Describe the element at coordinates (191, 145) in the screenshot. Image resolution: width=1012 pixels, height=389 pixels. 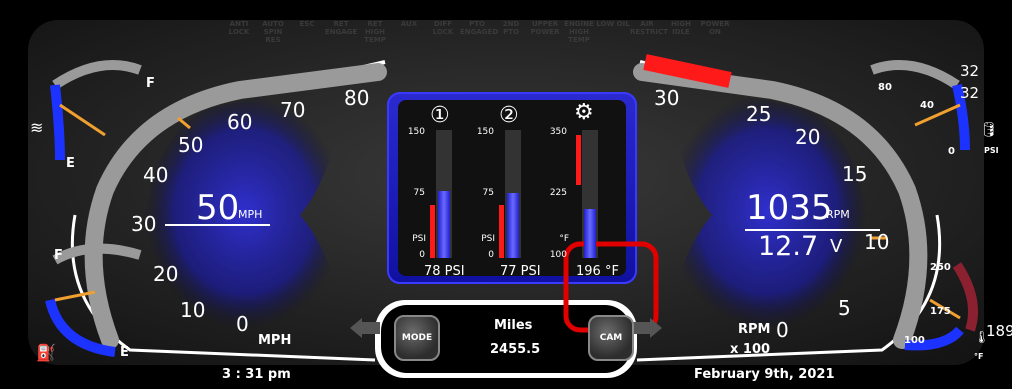
I see `speed-tick-50: 50` at that location.